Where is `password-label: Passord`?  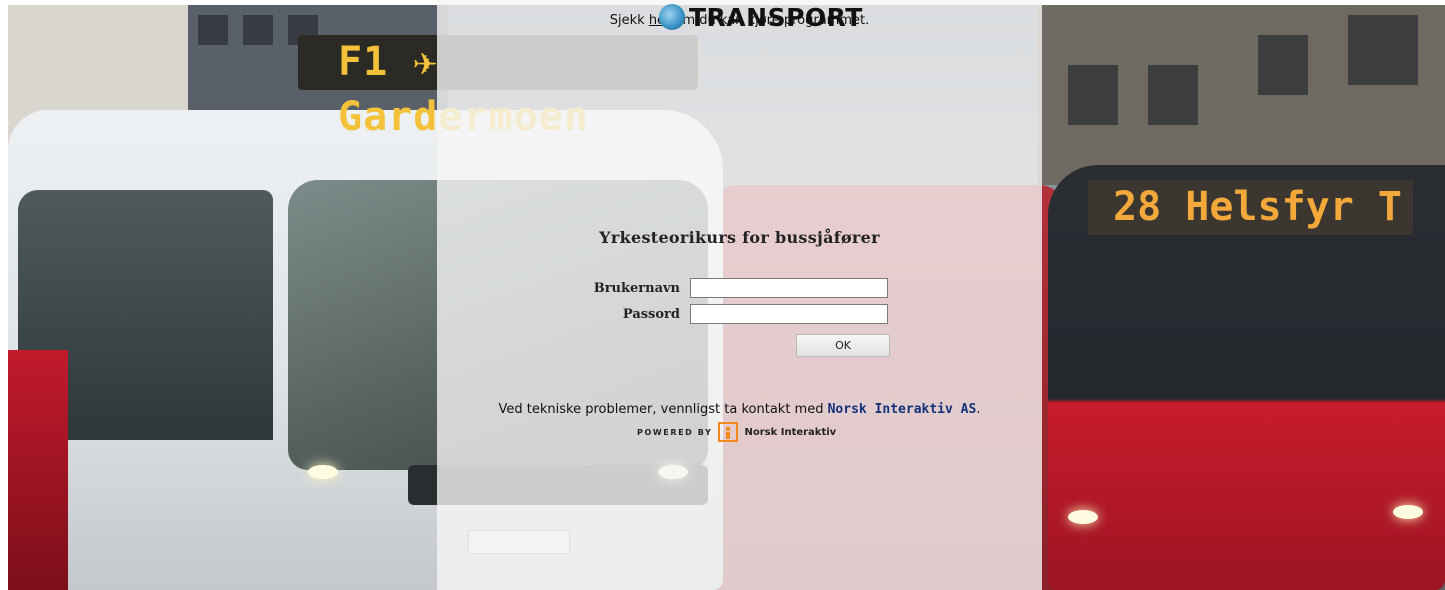
password-label: Passord is located at coordinates (651, 314).